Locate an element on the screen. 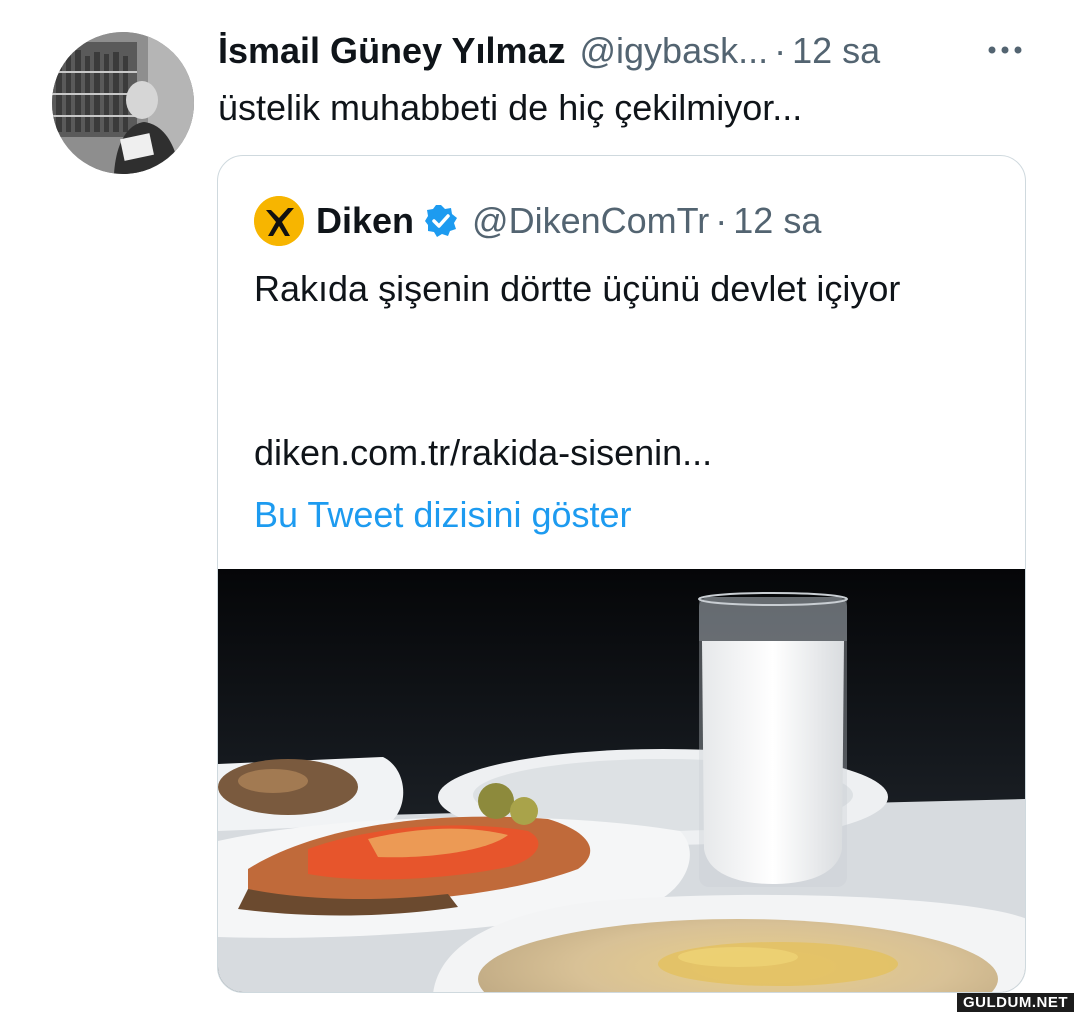  quoted-author-name: Diken is located at coordinates (365, 221).